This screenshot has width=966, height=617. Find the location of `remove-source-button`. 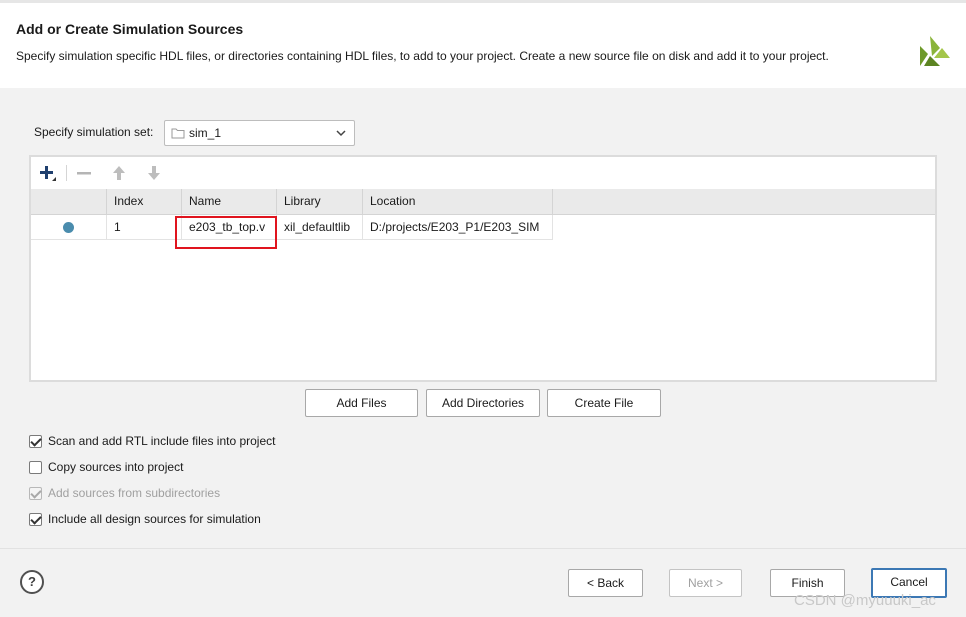

remove-source-button is located at coordinates (84, 173).